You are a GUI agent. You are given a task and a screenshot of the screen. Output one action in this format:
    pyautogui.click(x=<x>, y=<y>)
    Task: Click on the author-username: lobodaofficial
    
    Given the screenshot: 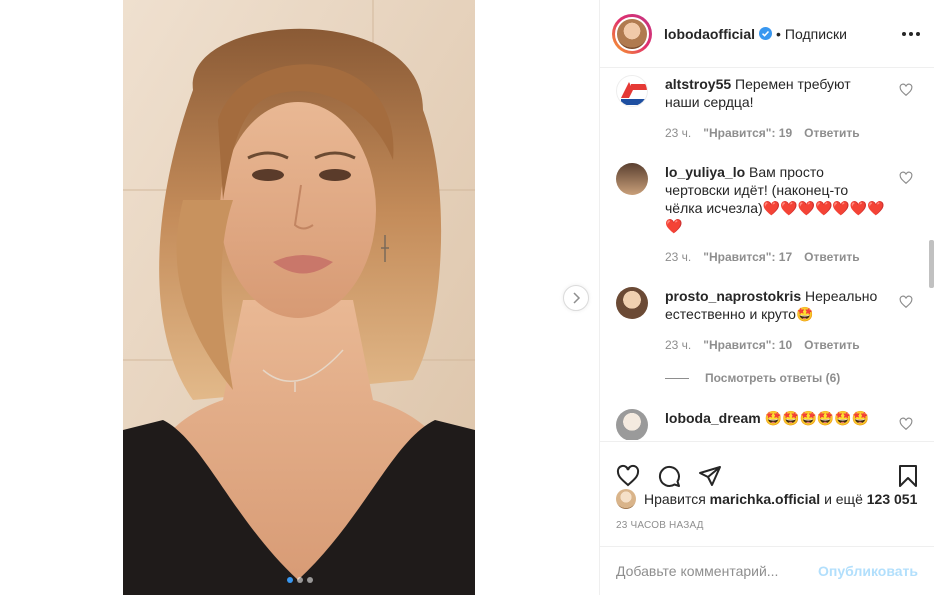 What is the action you would take?
    pyautogui.click(x=709, y=34)
    